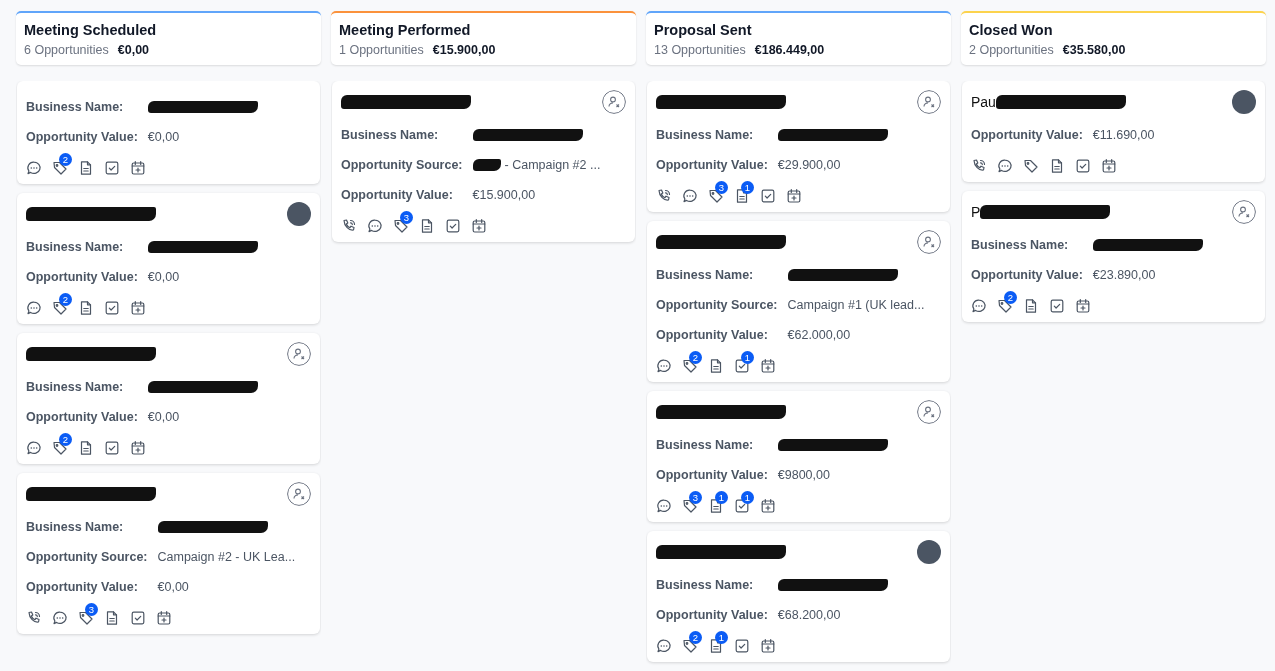 The image size is (1275, 671). I want to click on field-value: €15.900,00, so click(504, 195).